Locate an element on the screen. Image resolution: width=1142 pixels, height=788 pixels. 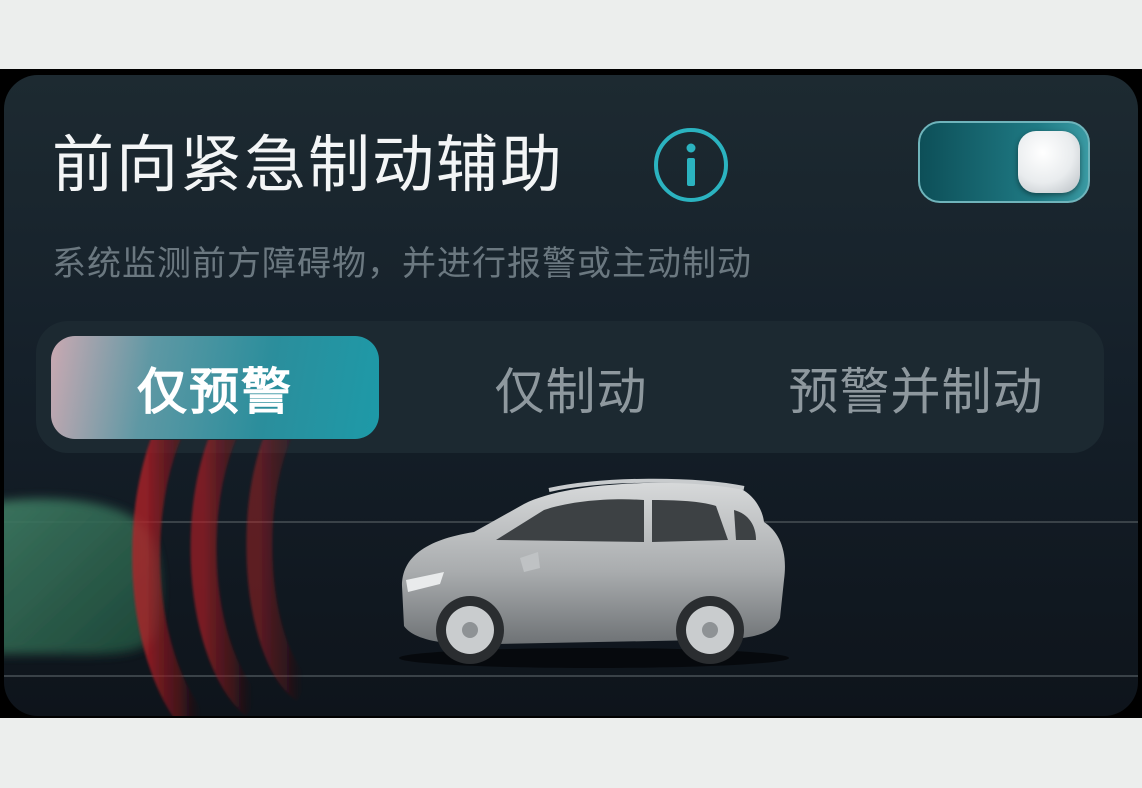
ego-car is located at coordinates (594, 573).